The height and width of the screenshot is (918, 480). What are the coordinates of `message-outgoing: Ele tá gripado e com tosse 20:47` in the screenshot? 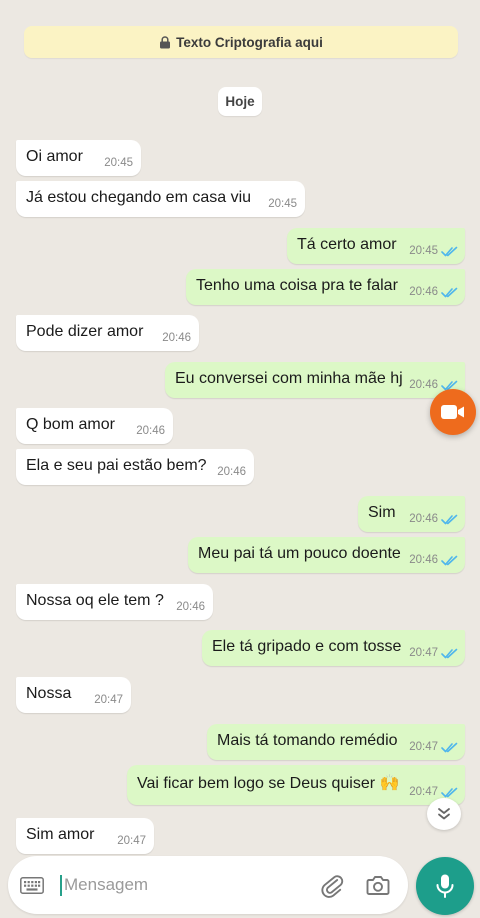 It's located at (333, 648).